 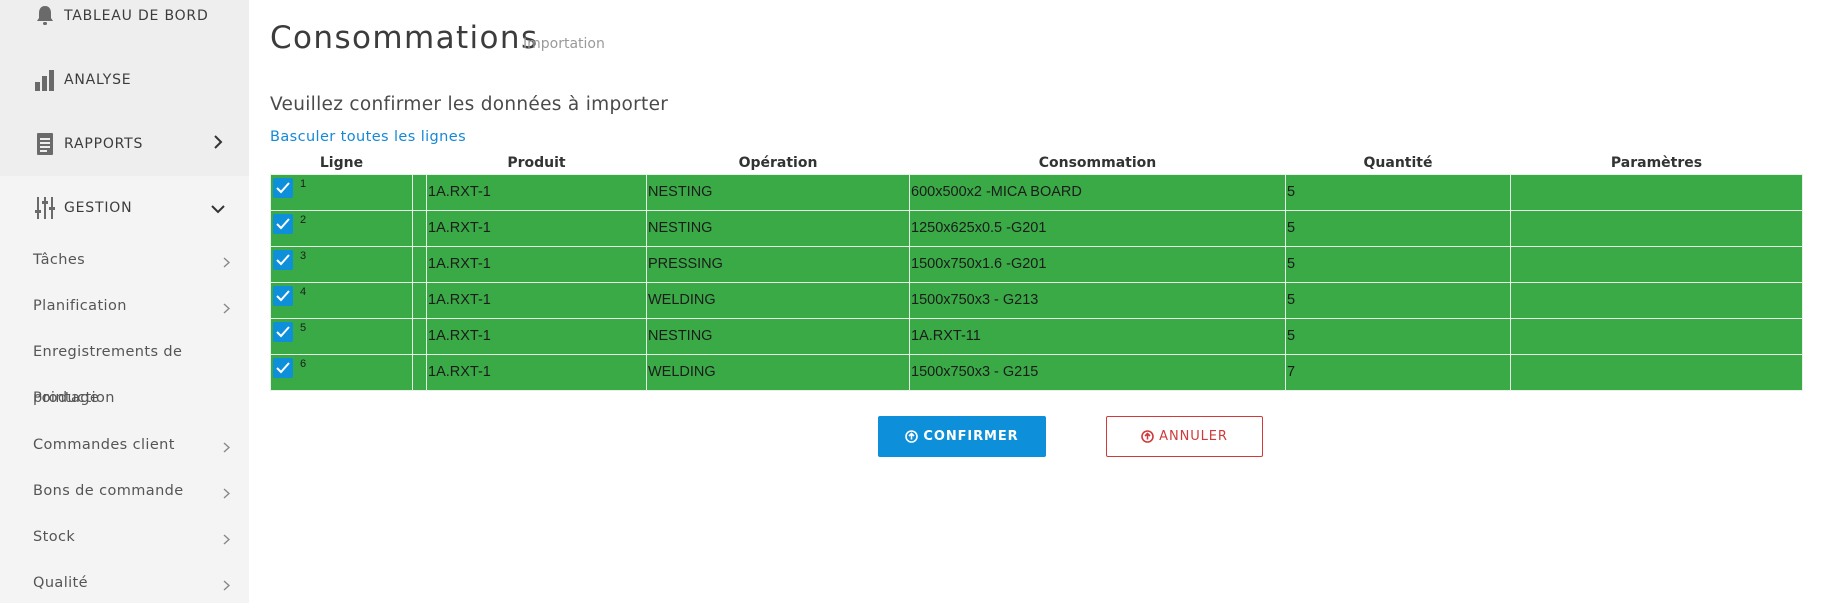 I want to click on row-select-cell: 1, so click(x=341, y=192).